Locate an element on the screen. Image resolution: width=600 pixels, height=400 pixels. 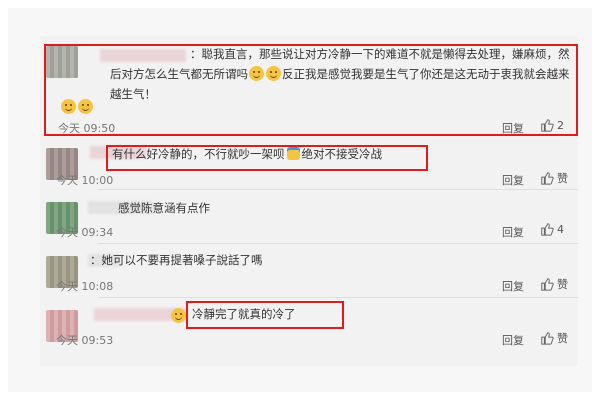
comment-text: 冷靜完了就真的冷了 is located at coordinates (244, 314).